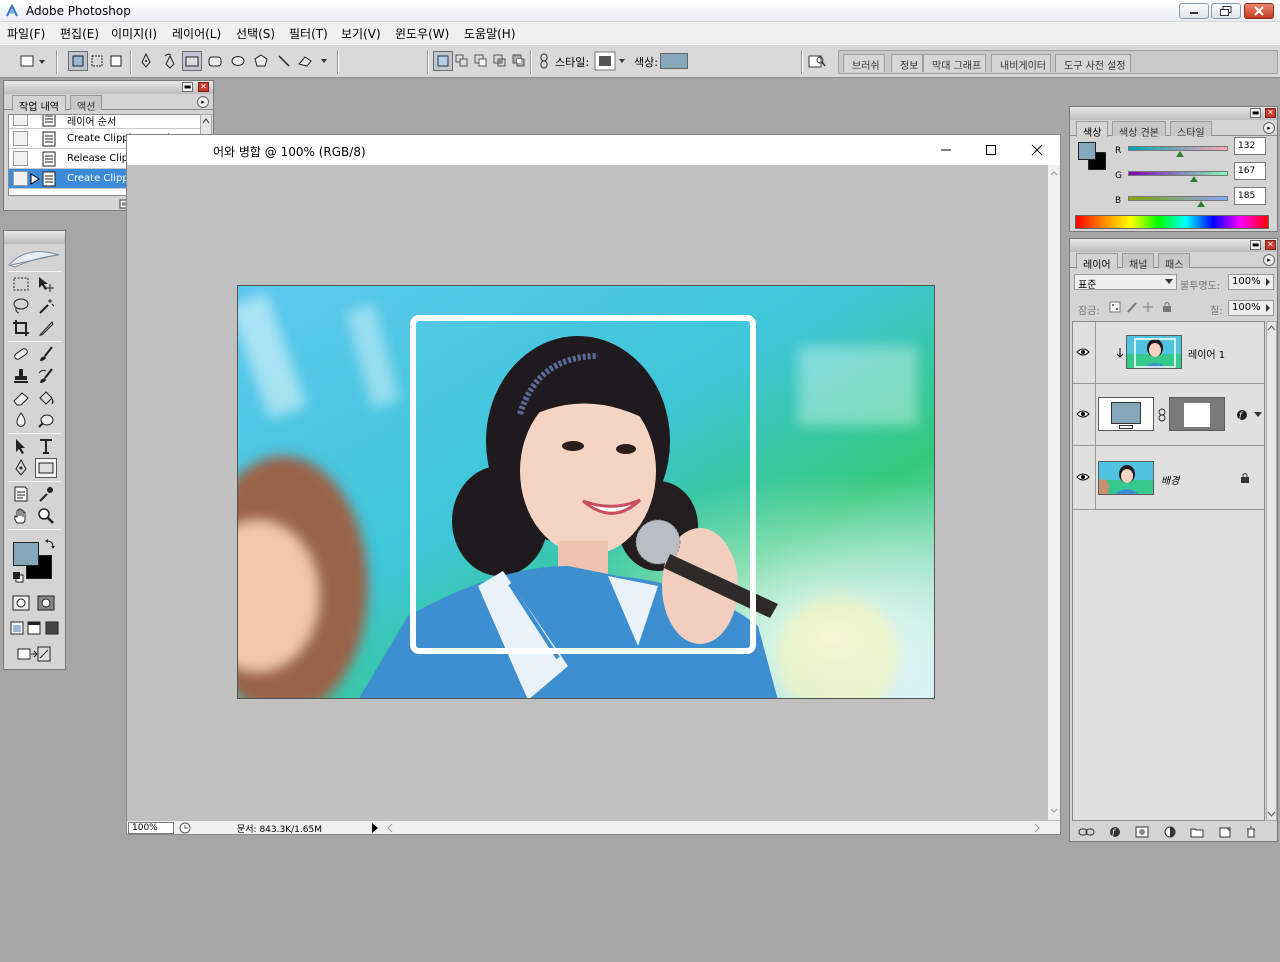  What do you see at coordinates (1178, 173) in the screenshot?
I see `green-slider` at bounding box center [1178, 173].